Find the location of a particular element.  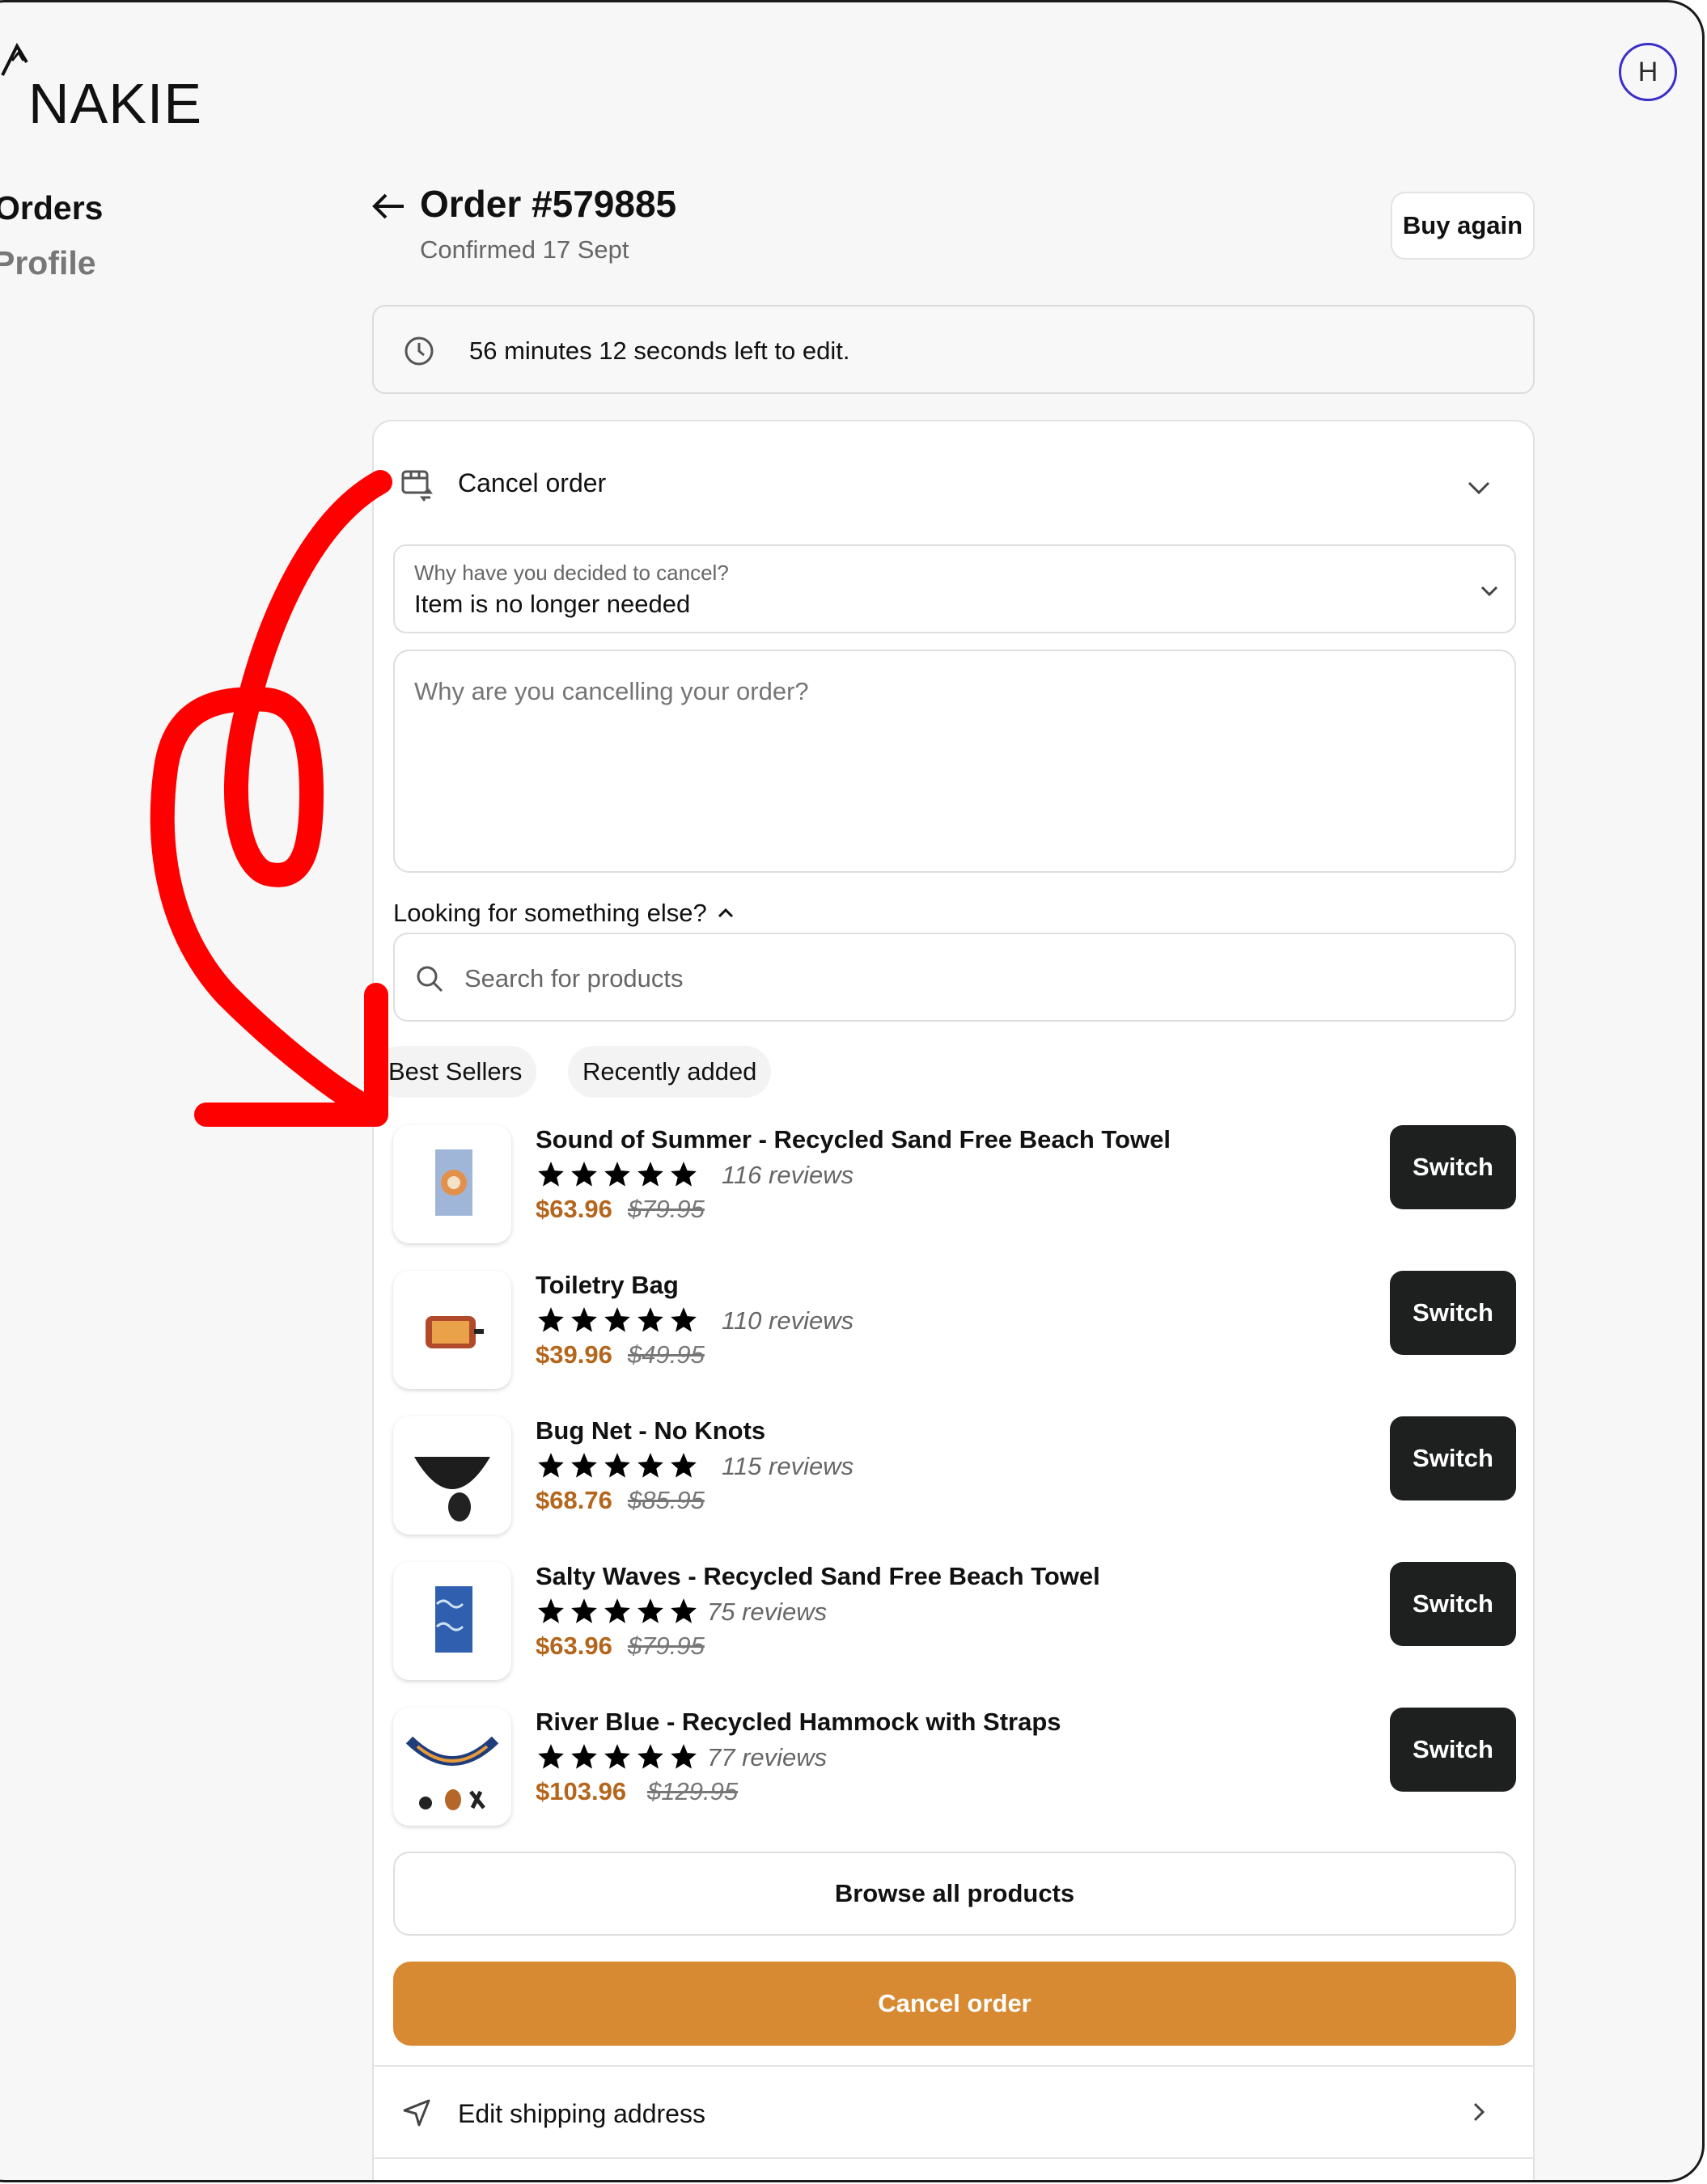

hammock-icon is located at coordinates (452, 1773).